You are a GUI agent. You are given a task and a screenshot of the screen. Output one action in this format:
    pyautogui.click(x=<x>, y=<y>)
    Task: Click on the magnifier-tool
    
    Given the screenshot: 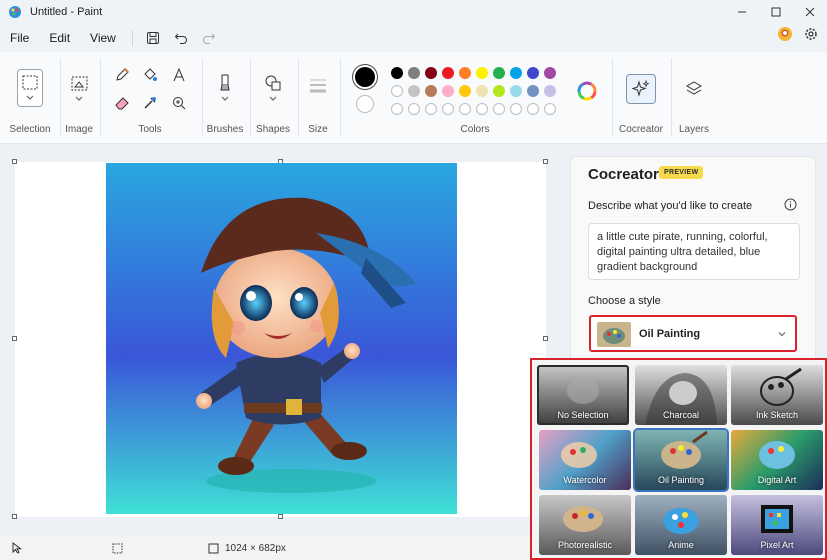 What is the action you would take?
    pyautogui.click(x=179, y=103)
    